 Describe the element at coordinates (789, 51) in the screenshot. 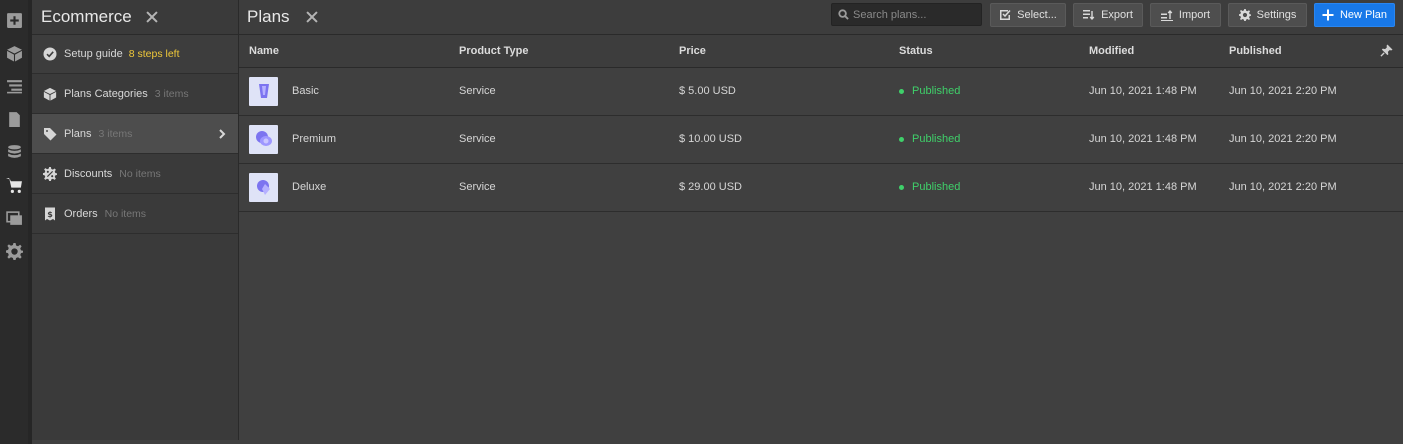

I see `column-header-price: Price` at that location.